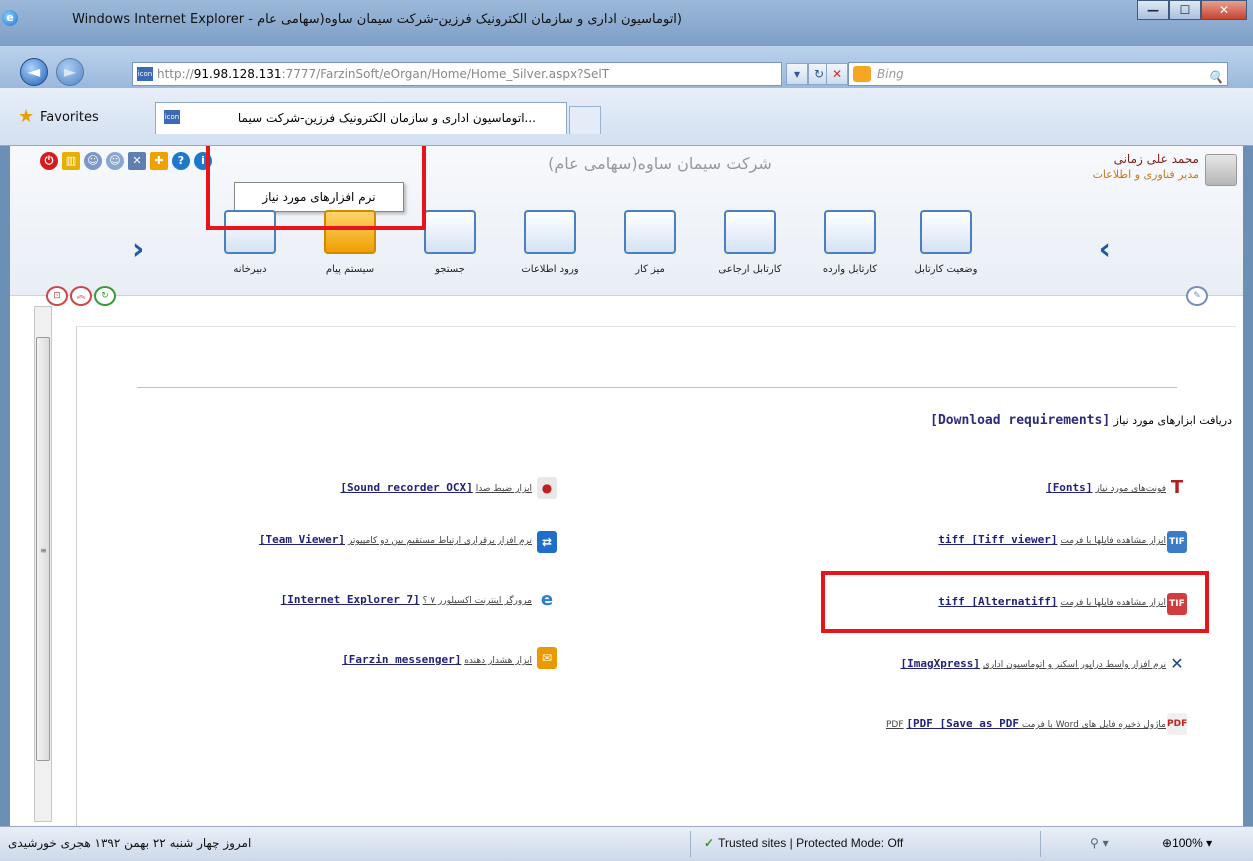 The width and height of the screenshot is (1253, 861). I want to click on favorites-star-icon: ★, so click(26, 116).